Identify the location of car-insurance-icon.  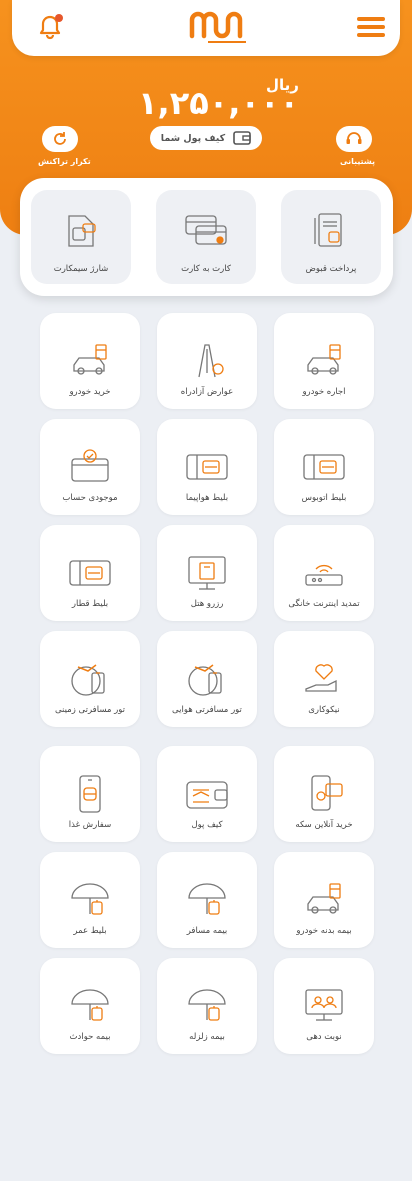
(324, 898).